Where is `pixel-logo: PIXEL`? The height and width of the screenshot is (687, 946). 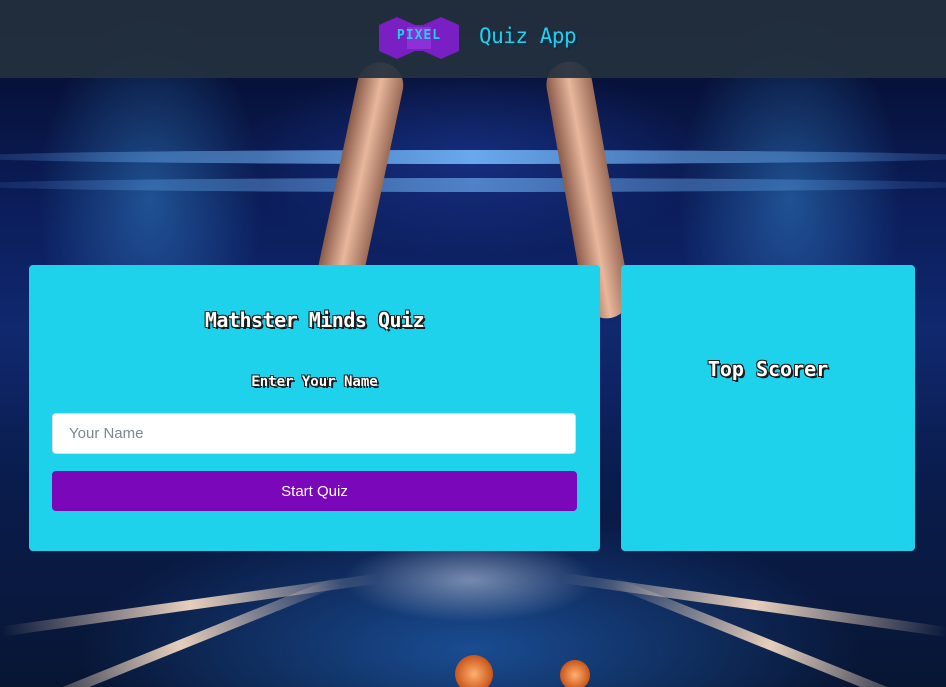
pixel-logo: PIXEL is located at coordinates (419, 38).